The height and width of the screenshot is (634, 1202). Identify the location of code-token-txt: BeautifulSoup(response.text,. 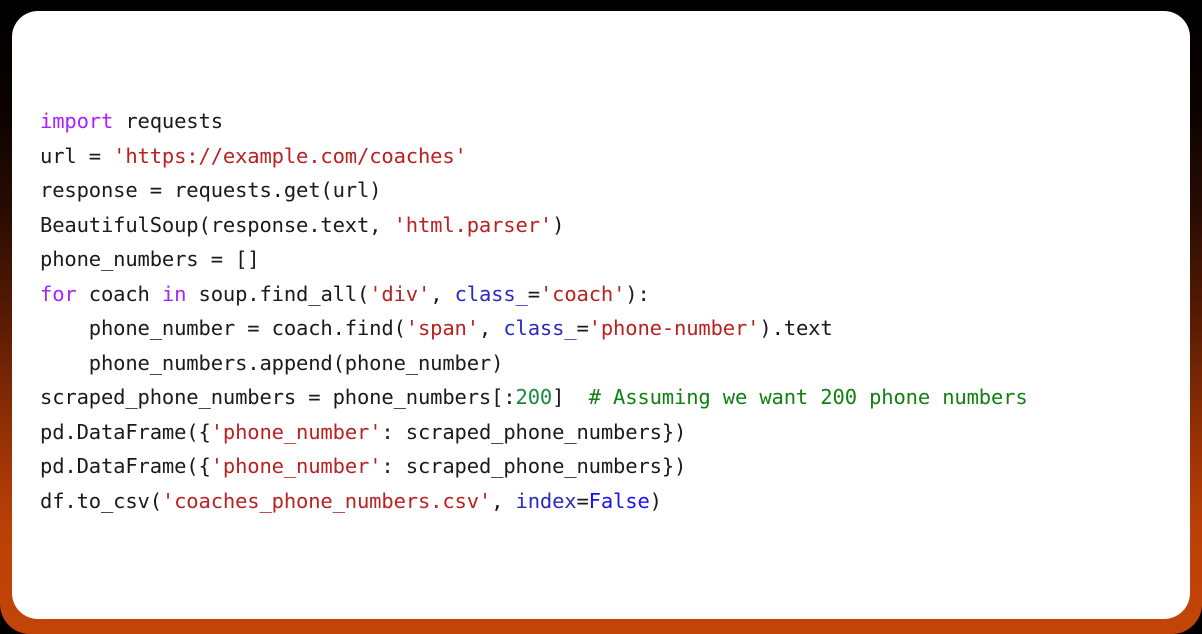
(217, 224).